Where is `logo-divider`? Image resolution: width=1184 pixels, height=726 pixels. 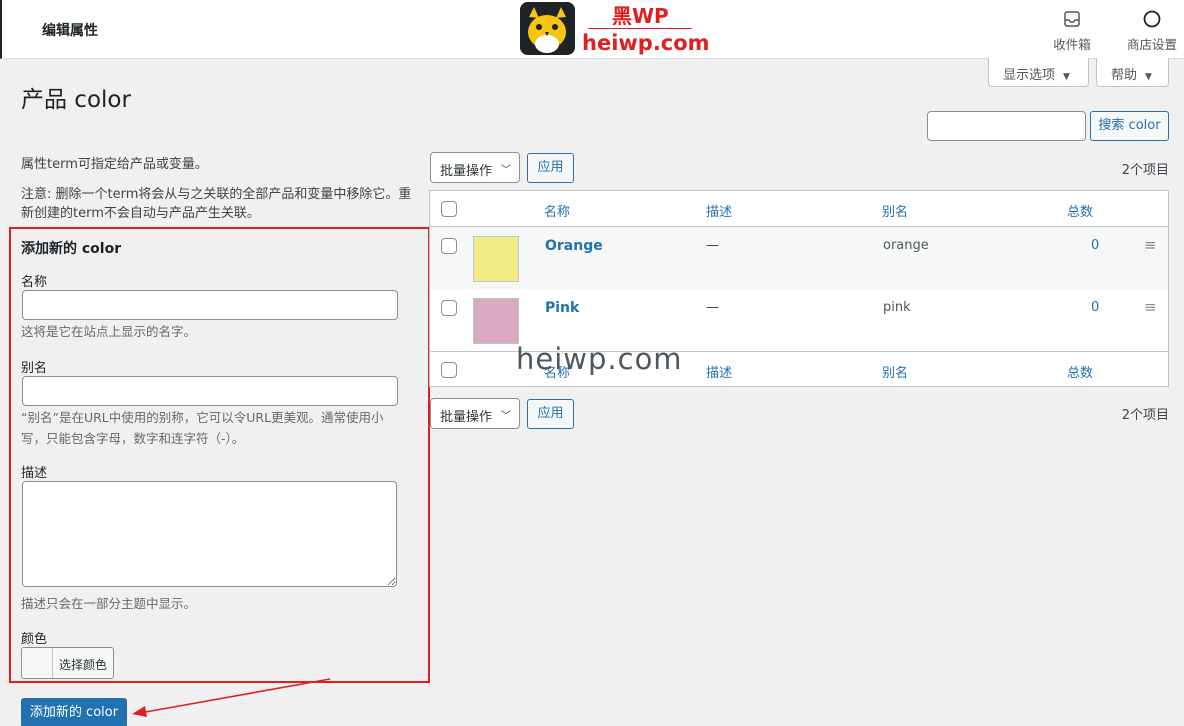 logo-divider is located at coordinates (640, 28).